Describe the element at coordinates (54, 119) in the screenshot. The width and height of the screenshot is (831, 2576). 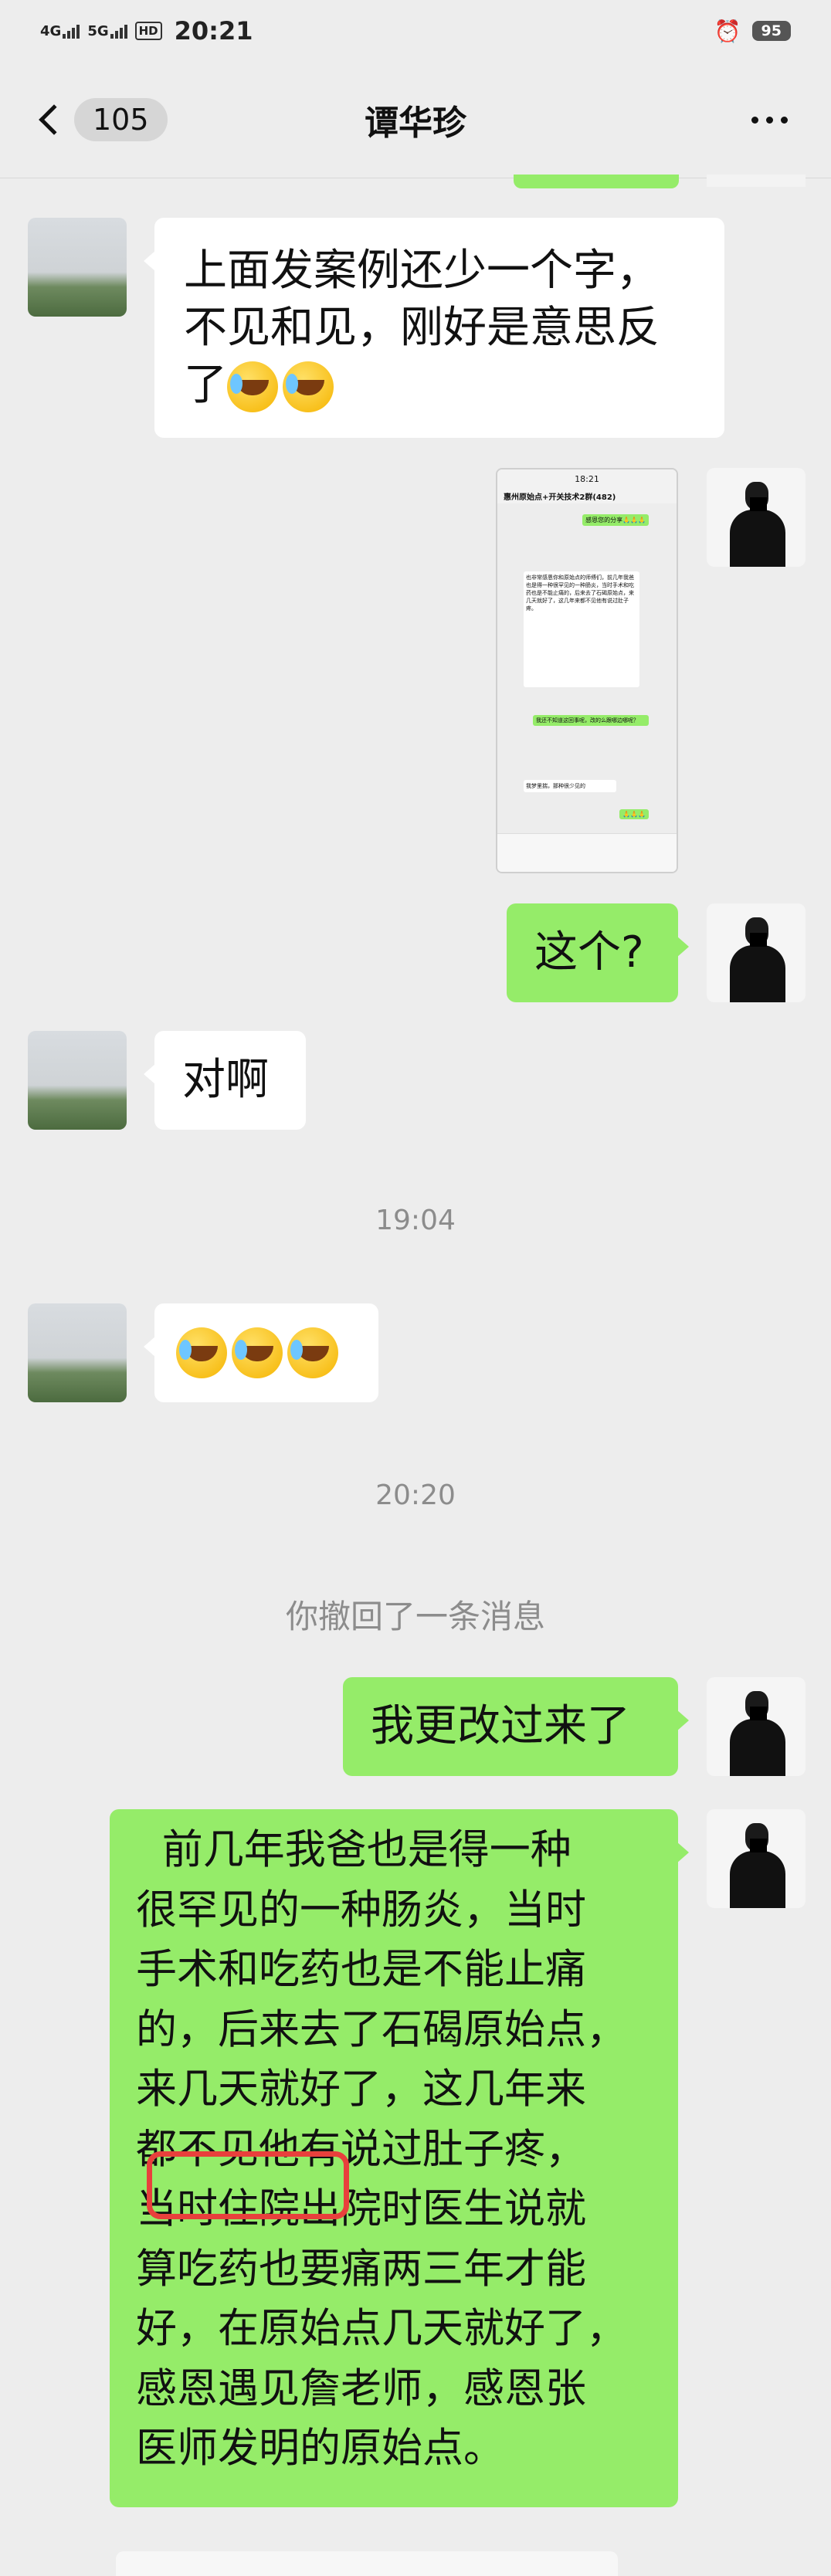
I see `back-chevron-icon` at that location.